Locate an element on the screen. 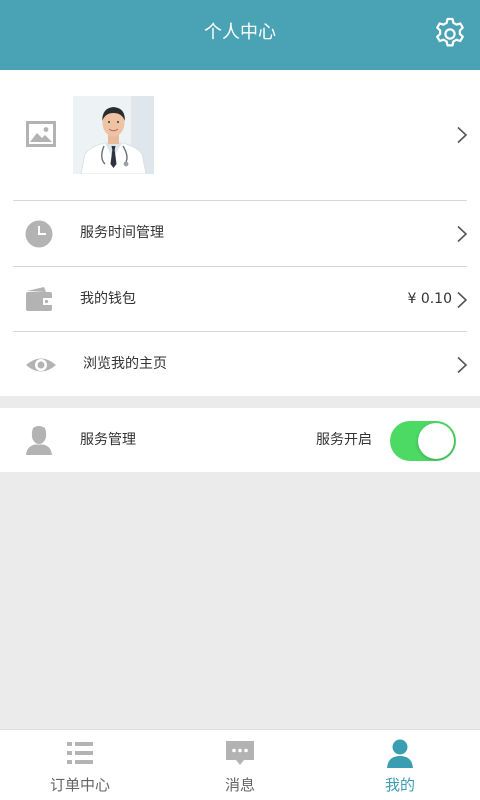  service-management-label: 服务管理 is located at coordinates (108, 440).